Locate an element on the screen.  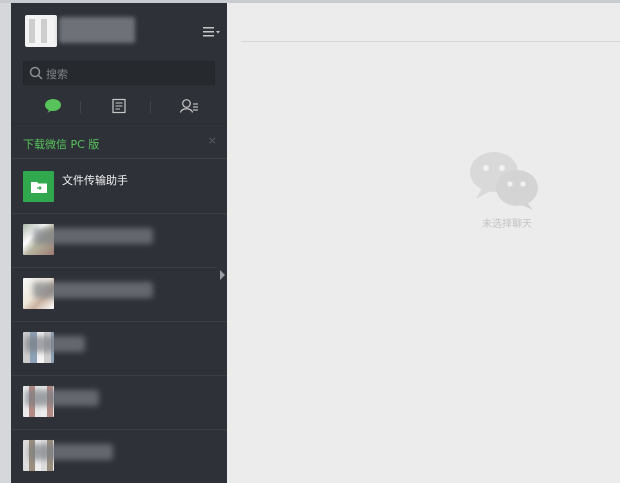
tabs-divider is located at coordinates (119, 123).